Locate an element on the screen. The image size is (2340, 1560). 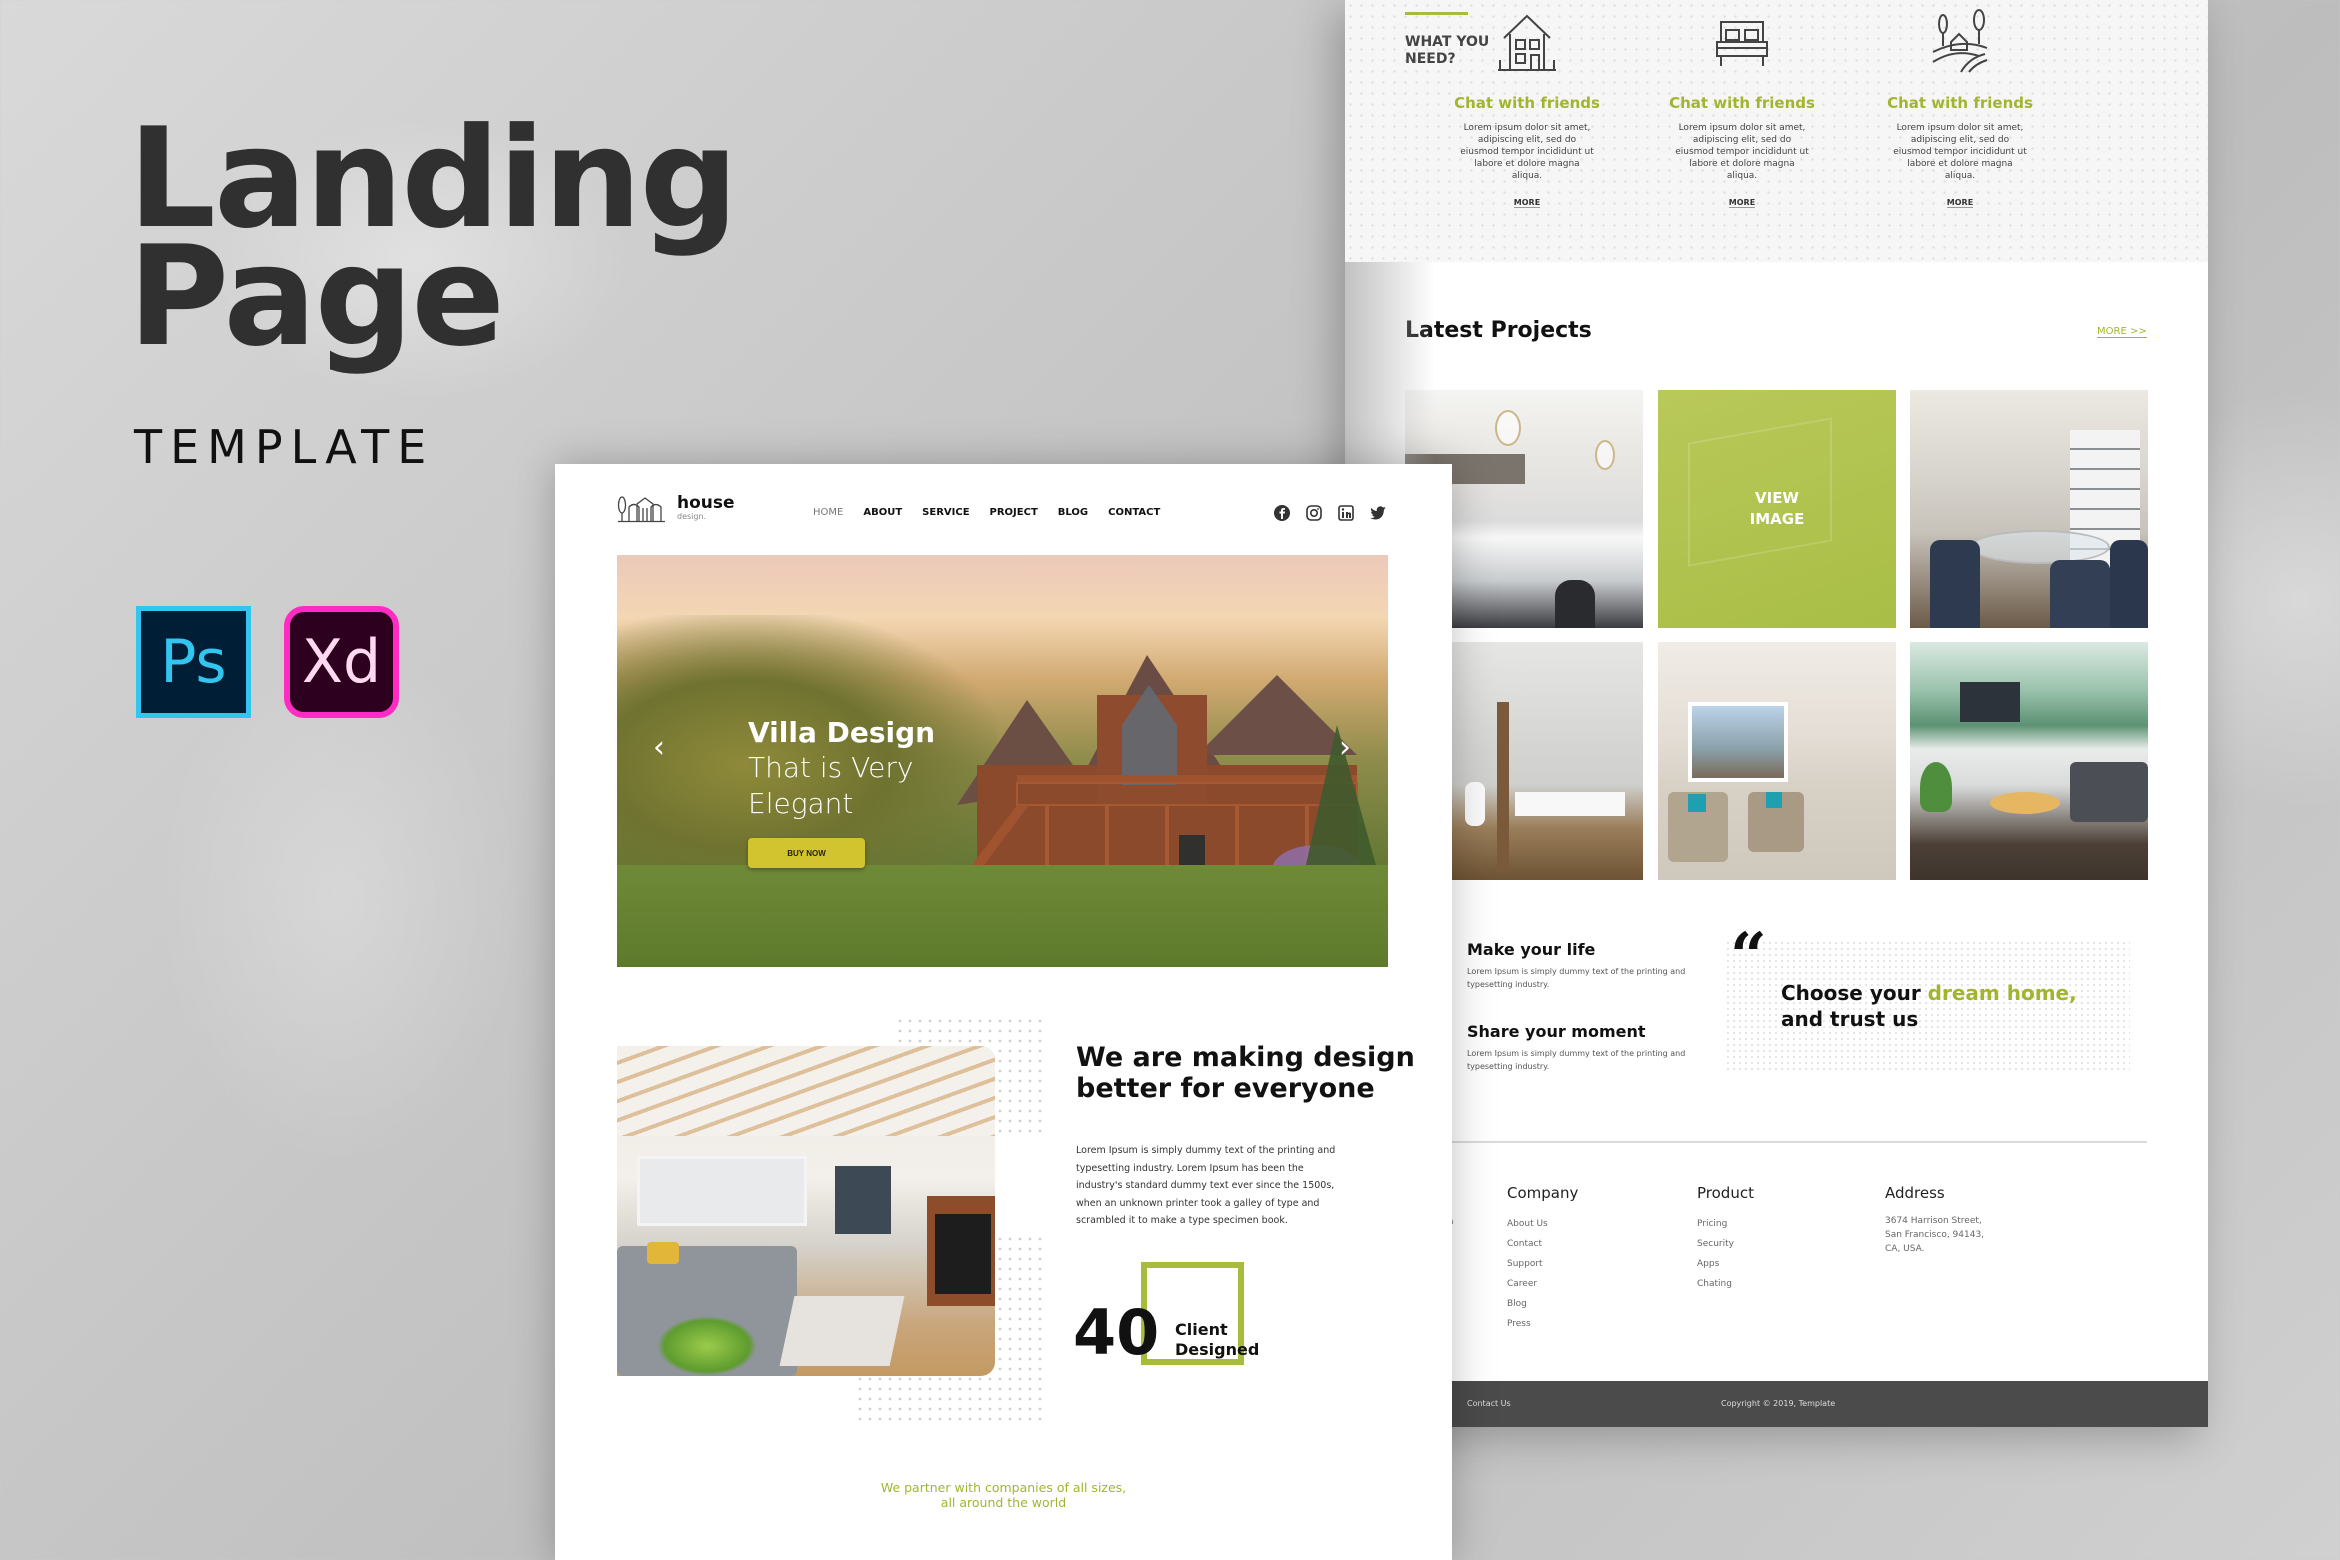
footer-divider is located at coordinates (1746, 1142).